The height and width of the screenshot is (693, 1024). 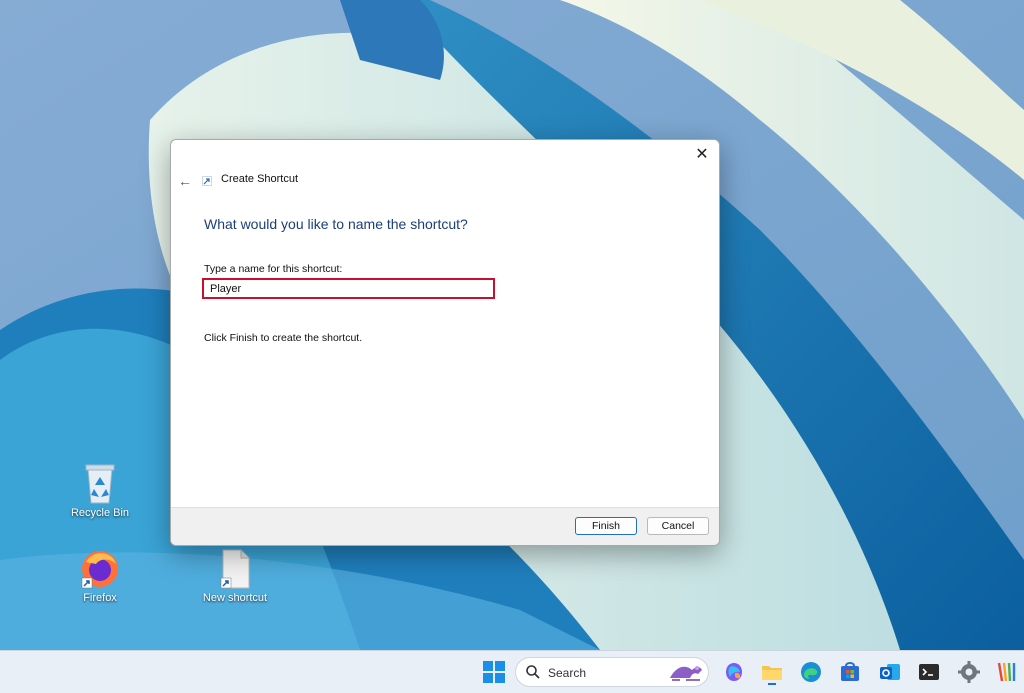 What do you see at coordinates (890, 672) in the screenshot?
I see `outlook-icon` at bounding box center [890, 672].